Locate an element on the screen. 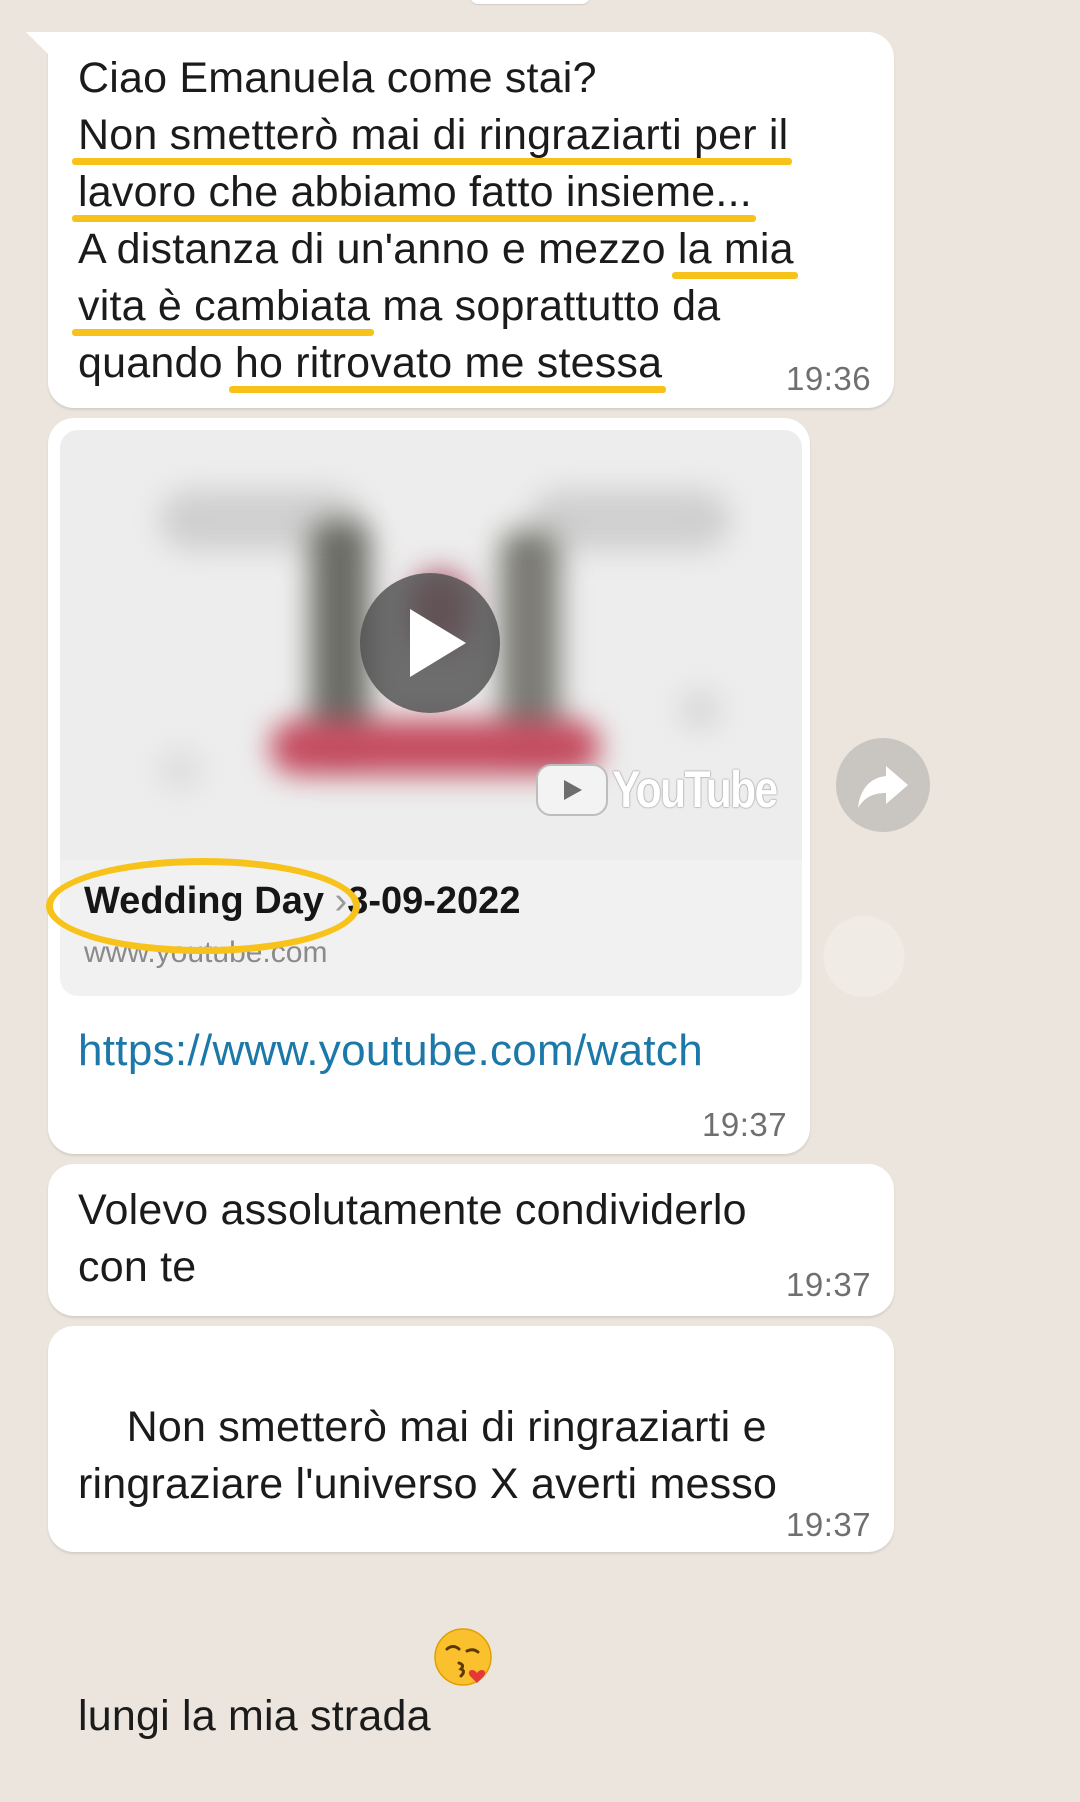 The image size is (1080, 1802). forward-icon is located at coordinates (883, 785).